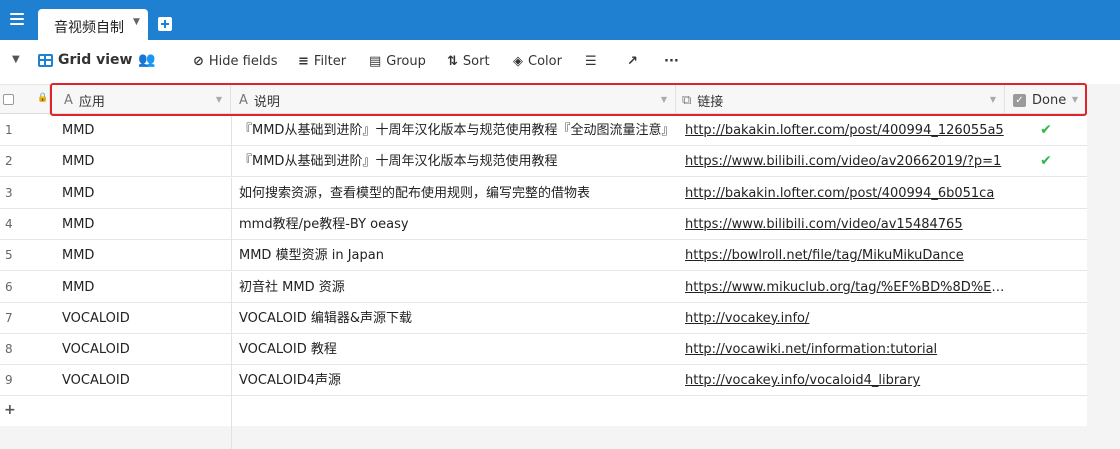 This screenshot has height=449, width=1120. Describe the element at coordinates (545, 61) in the screenshot. I see `color-label: Color` at that location.